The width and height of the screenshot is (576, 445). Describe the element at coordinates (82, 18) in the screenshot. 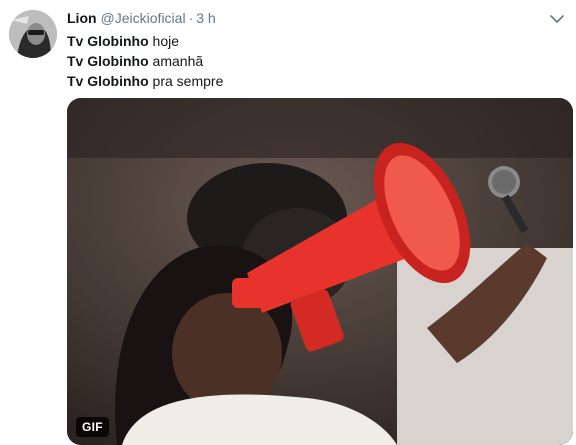

I see `author-name: Lion` at that location.